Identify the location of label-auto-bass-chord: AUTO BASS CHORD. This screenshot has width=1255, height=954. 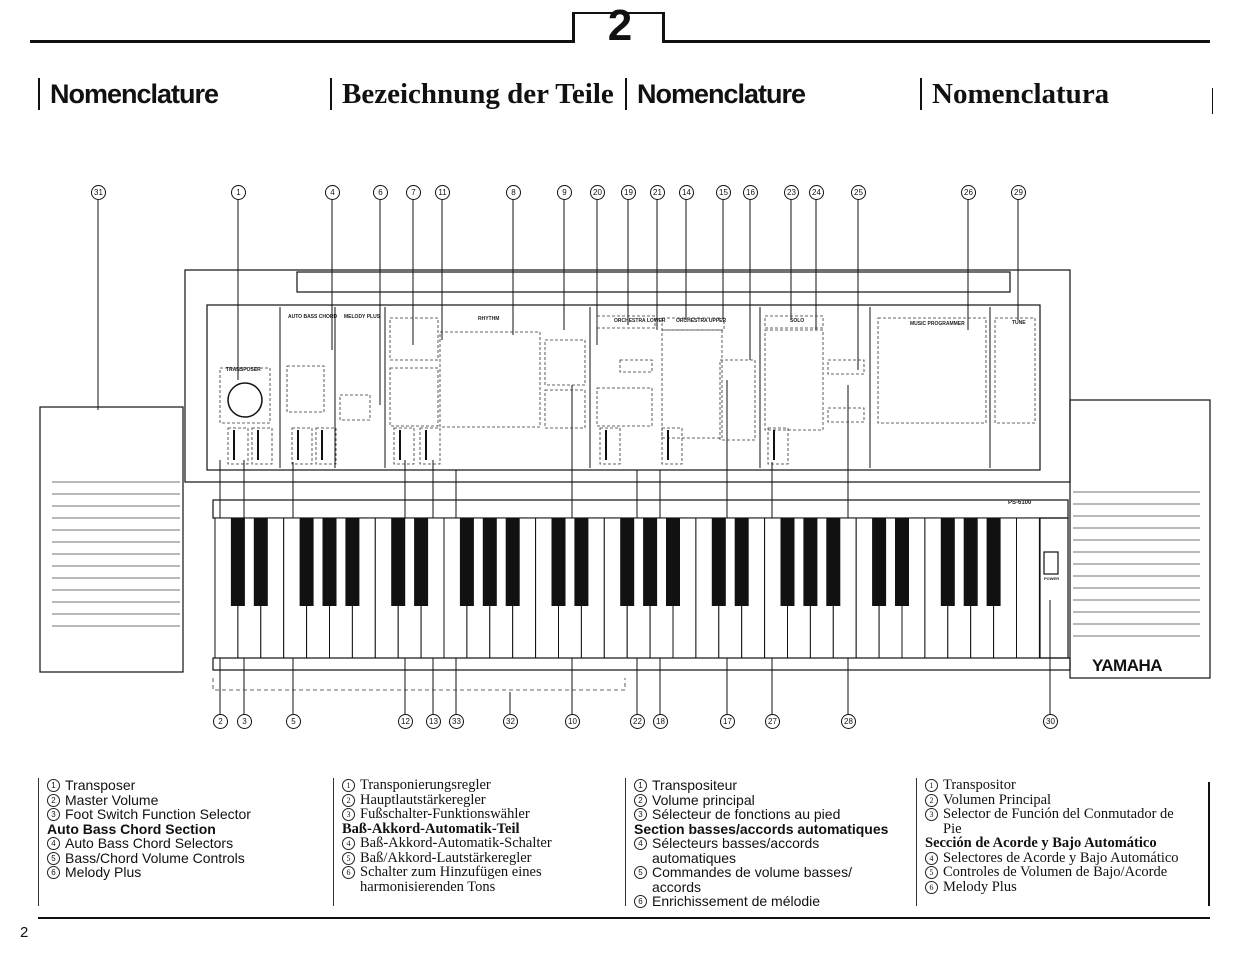
(313, 317).